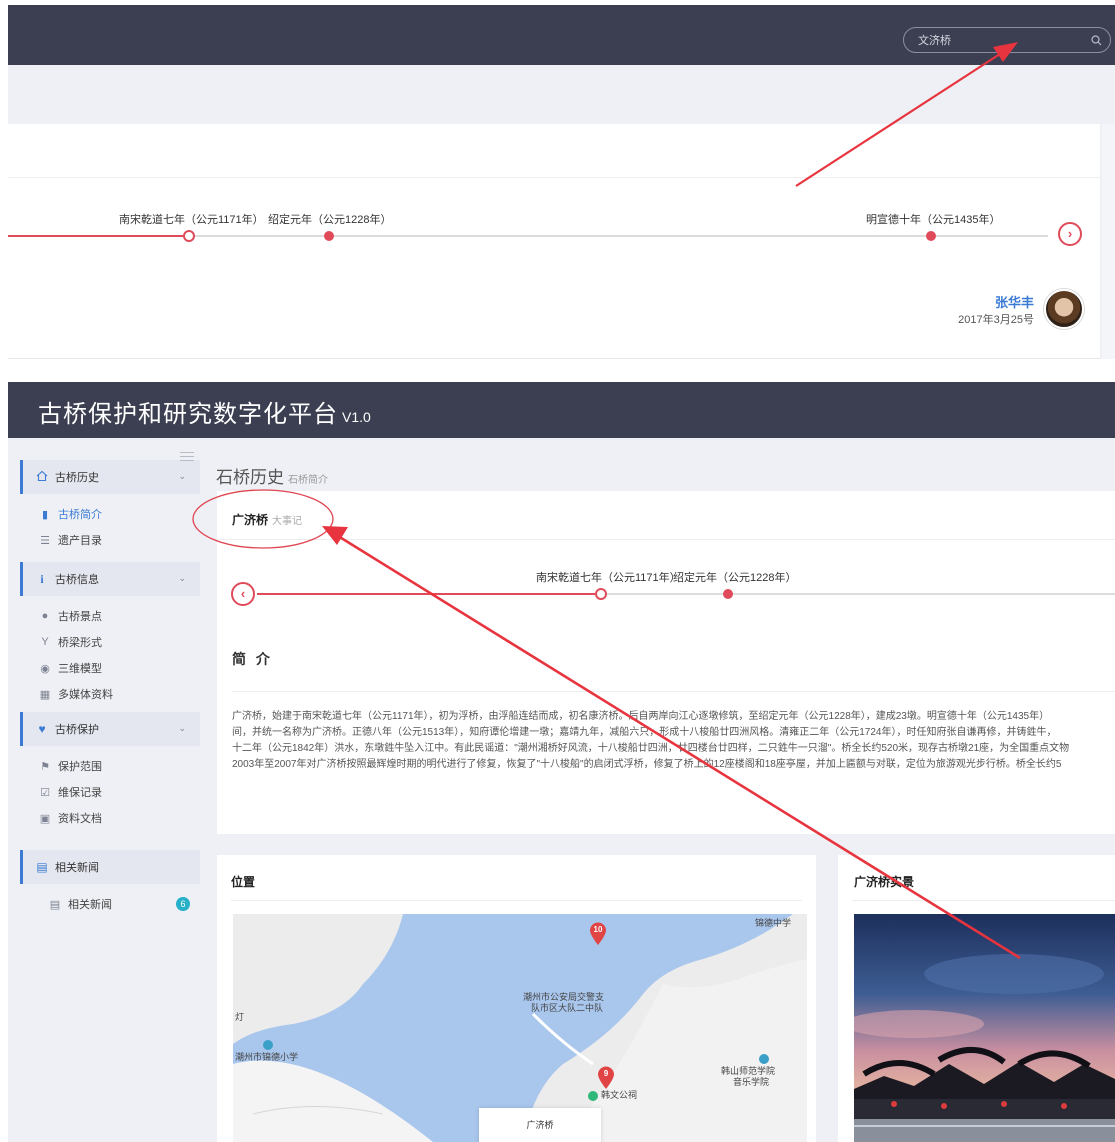 Image resolution: width=1115 pixels, height=1142 pixels. What do you see at coordinates (45, 668) in the screenshot?
I see `cube-icon: ◉` at bounding box center [45, 668].